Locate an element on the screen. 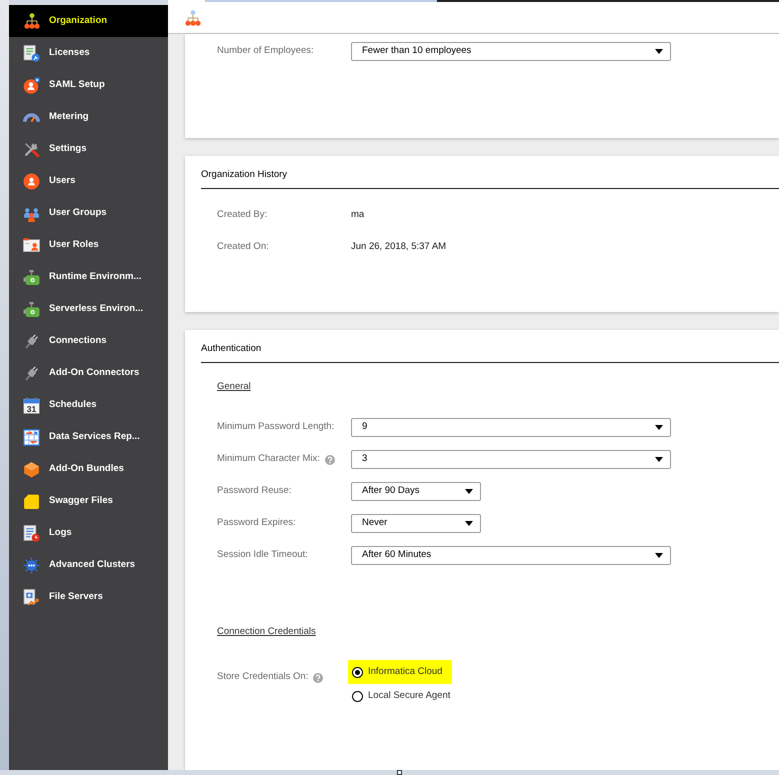 The image size is (779, 775). dropdown: Never is located at coordinates (416, 523).